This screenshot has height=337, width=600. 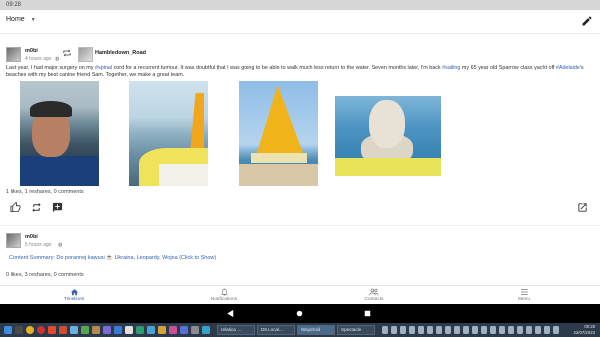 I want to click on home-icon, so click(x=74, y=292).